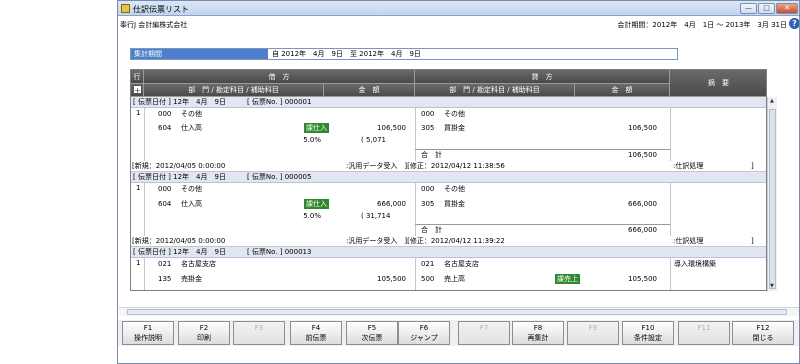  What do you see at coordinates (648, 333) in the screenshot?
I see `f10-condition-settings-button: F10 条件設定` at bounding box center [648, 333].